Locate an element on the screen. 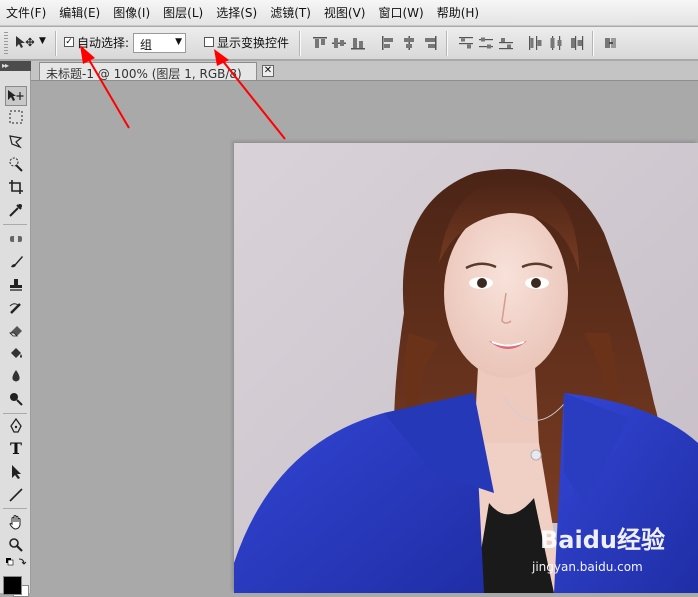  brush-icon is located at coordinates (17, 262).